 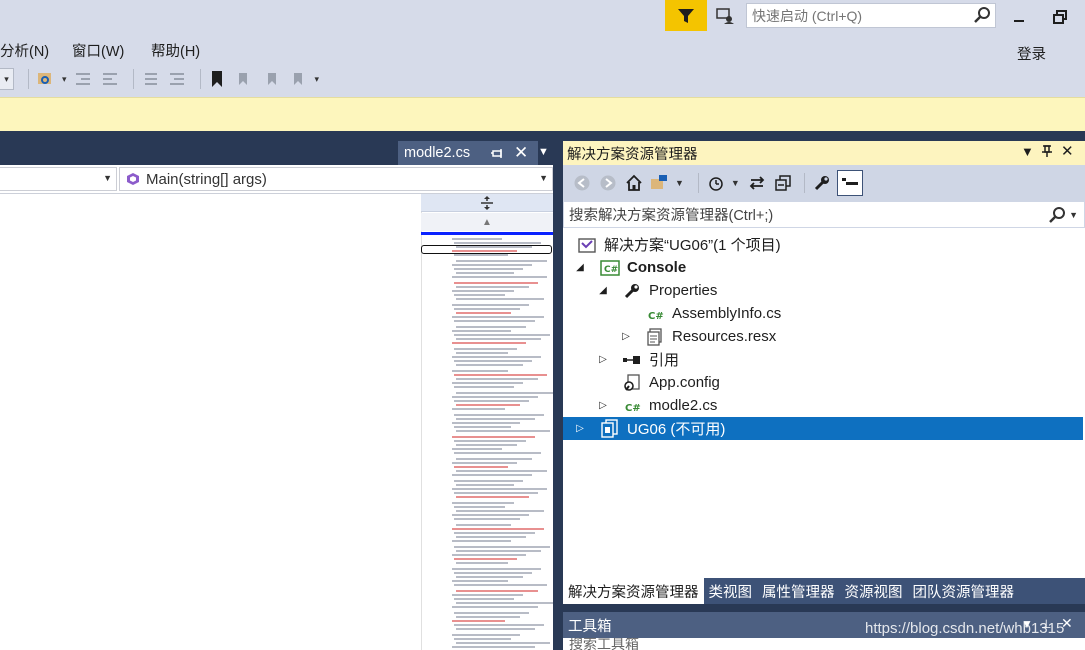 I want to click on solution-explorer-search: 搜索解决方案资源管理器(Ctrl+;) ▼, so click(x=824, y=214).